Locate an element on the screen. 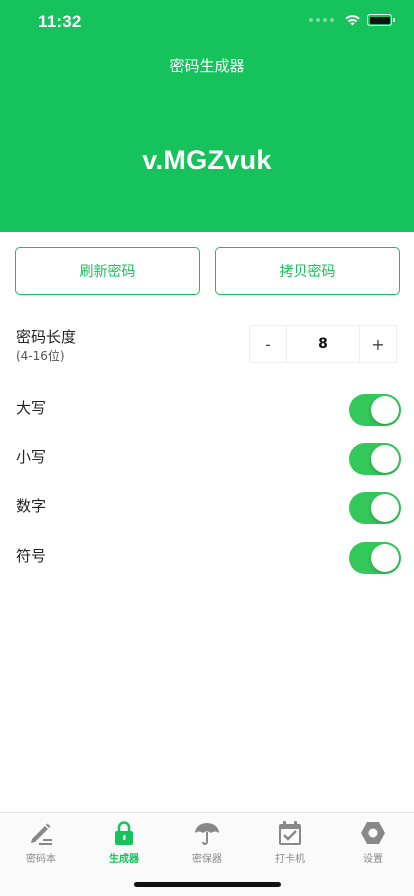  battery-icon is located at coordinates (381, 20).